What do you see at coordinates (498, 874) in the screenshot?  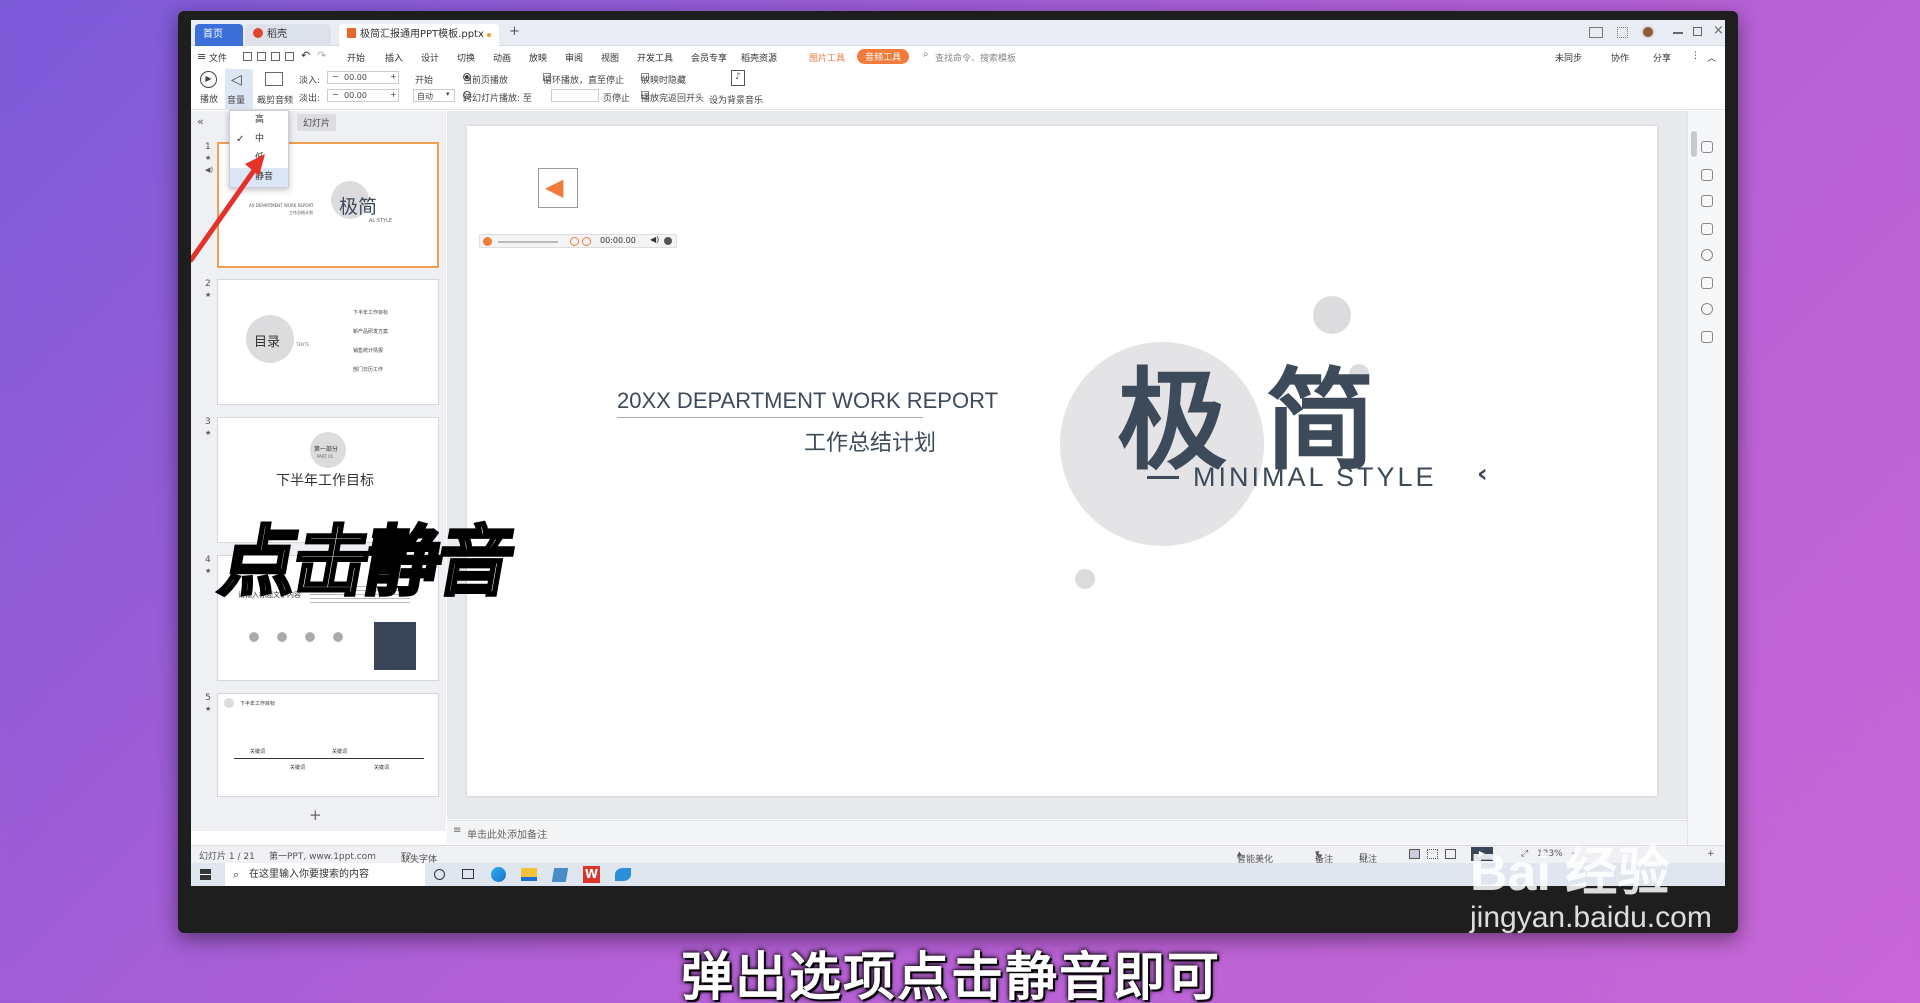 I see `edge-icon` at bounding box center [498, 874].